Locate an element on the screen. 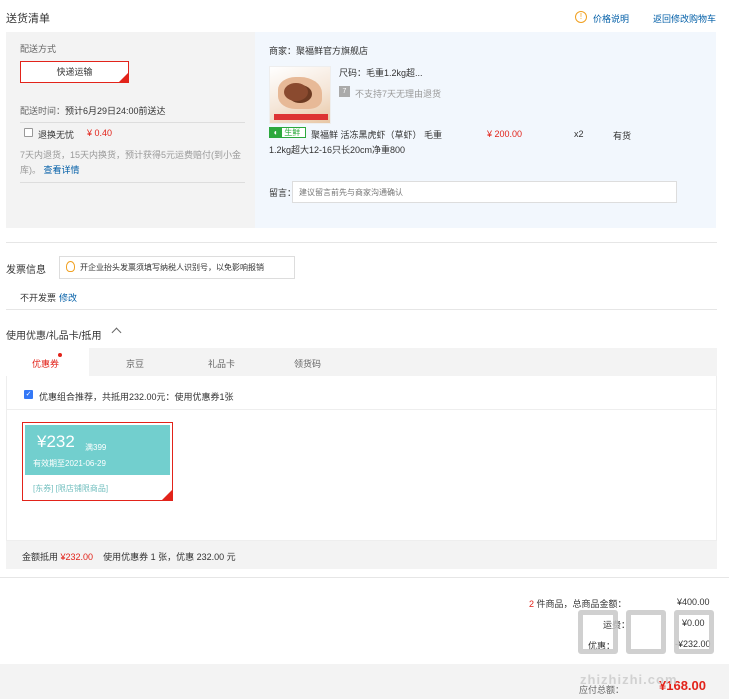  coupon-expiry: 有效期至2021-06-29 is located at coordinates (69, 463).